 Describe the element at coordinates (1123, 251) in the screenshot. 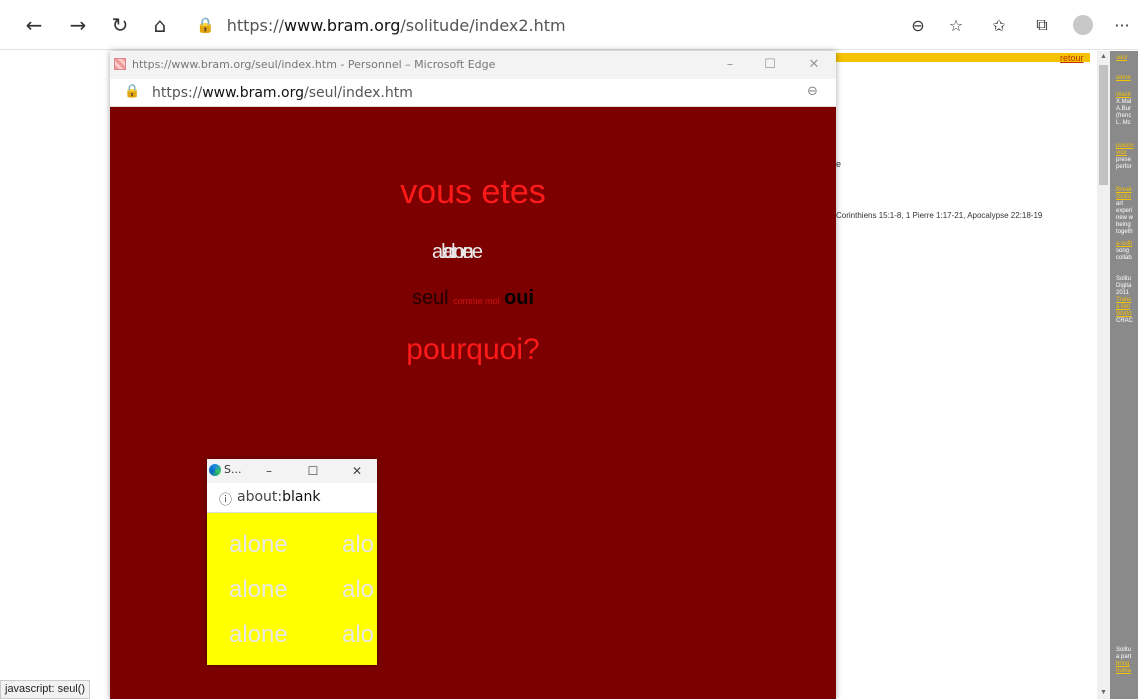

I see `sidebar-text: song` at that location.